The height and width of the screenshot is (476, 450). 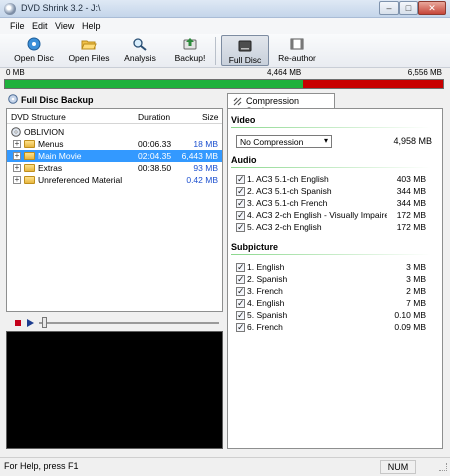 I want to click on size-scale: 0 MB 4,464 MB 6,556 MB, so click(x=225, y=73).